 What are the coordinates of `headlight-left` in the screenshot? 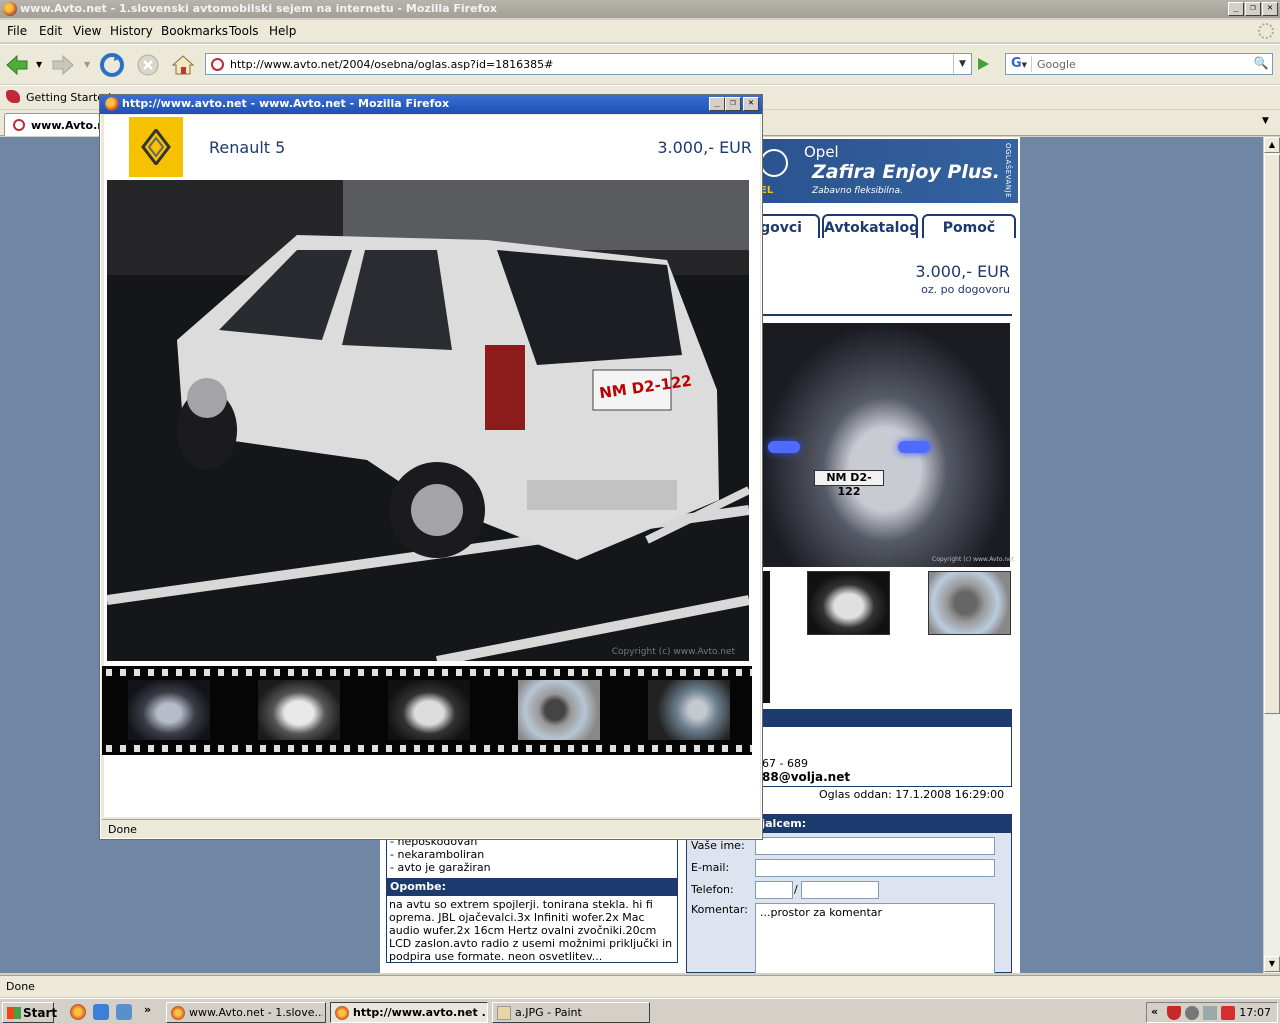 It's located at (784, 447).